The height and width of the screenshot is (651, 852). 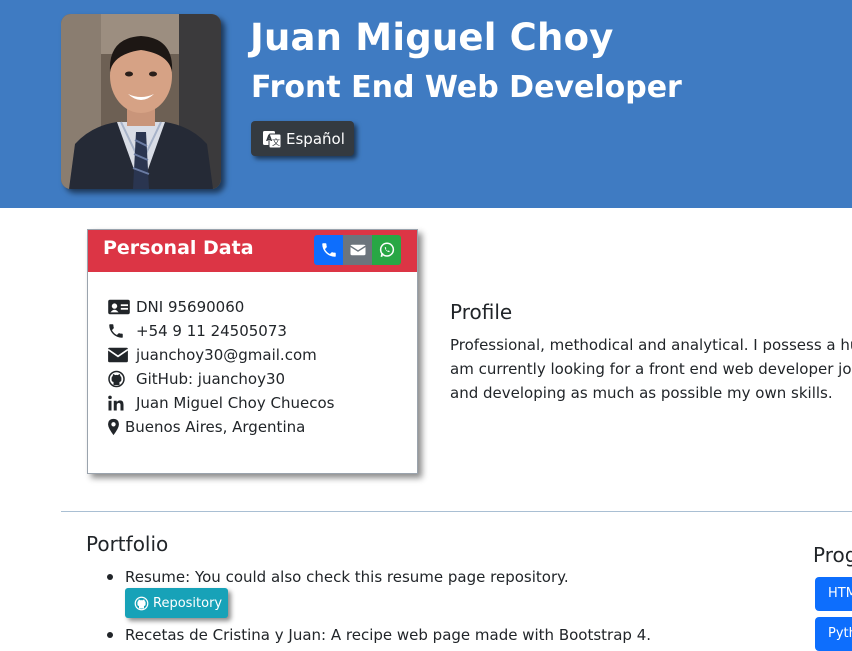 What do you see at coordinates (832, 555) in the screenshot?
I see `programming-heading: Prog` at bounding box center [832, 555].